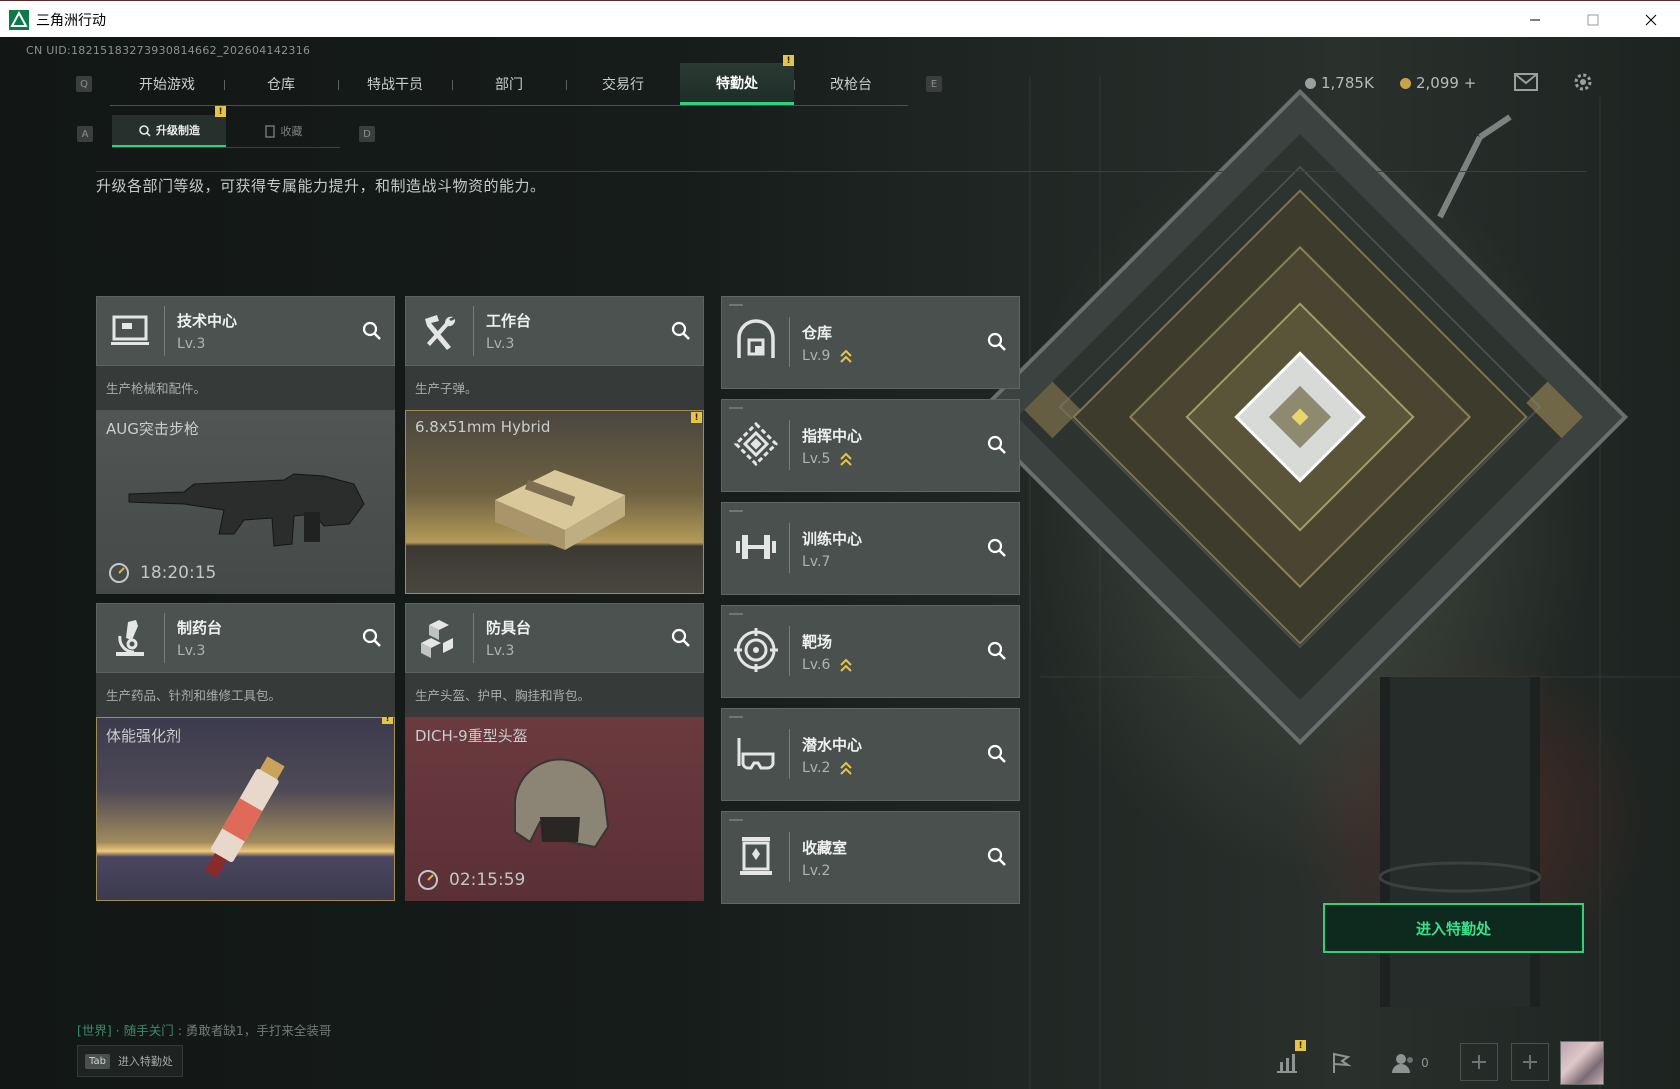 This screenshot has height=1089, width=1680. I want to click on bar-chart-icon, so click(1287, 1063).